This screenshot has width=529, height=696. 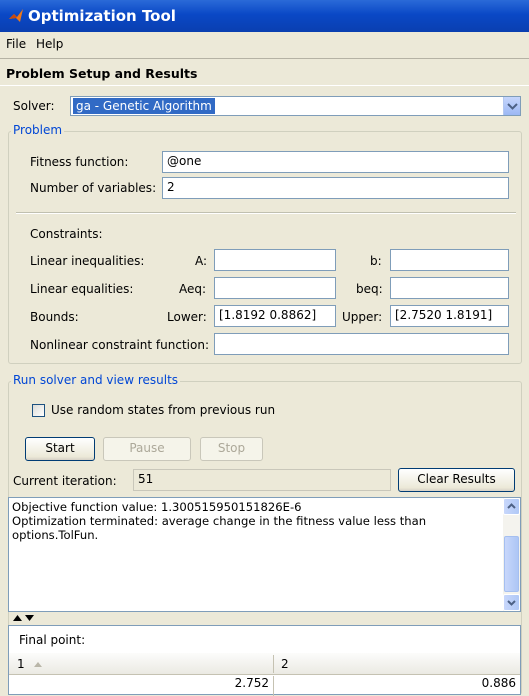 I want to click on dropdown-button, so click(x=511, y=106).